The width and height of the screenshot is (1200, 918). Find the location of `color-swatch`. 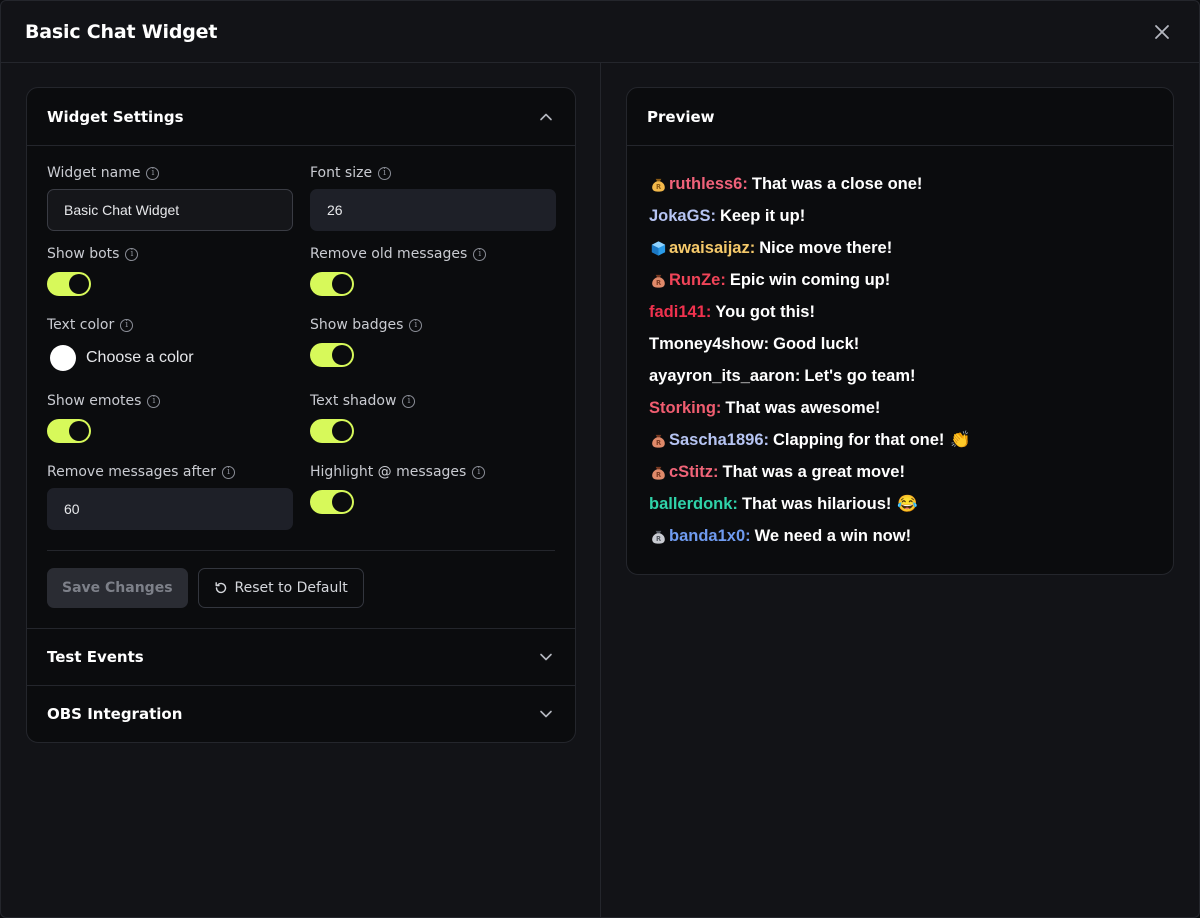

color-swatch is located at coordinates (63, 358).